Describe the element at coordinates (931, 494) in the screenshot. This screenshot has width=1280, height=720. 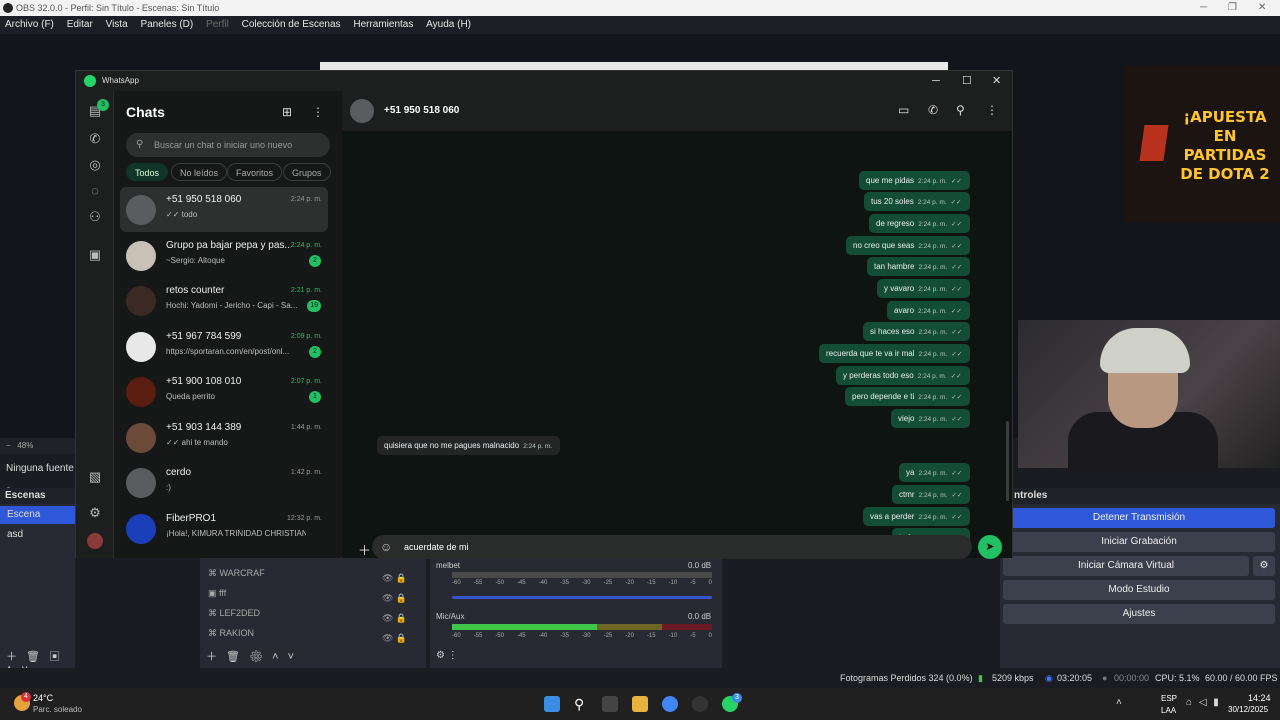
I see `outgoing-message: ctmr 2:24 p. m. ✓✓` at that location.